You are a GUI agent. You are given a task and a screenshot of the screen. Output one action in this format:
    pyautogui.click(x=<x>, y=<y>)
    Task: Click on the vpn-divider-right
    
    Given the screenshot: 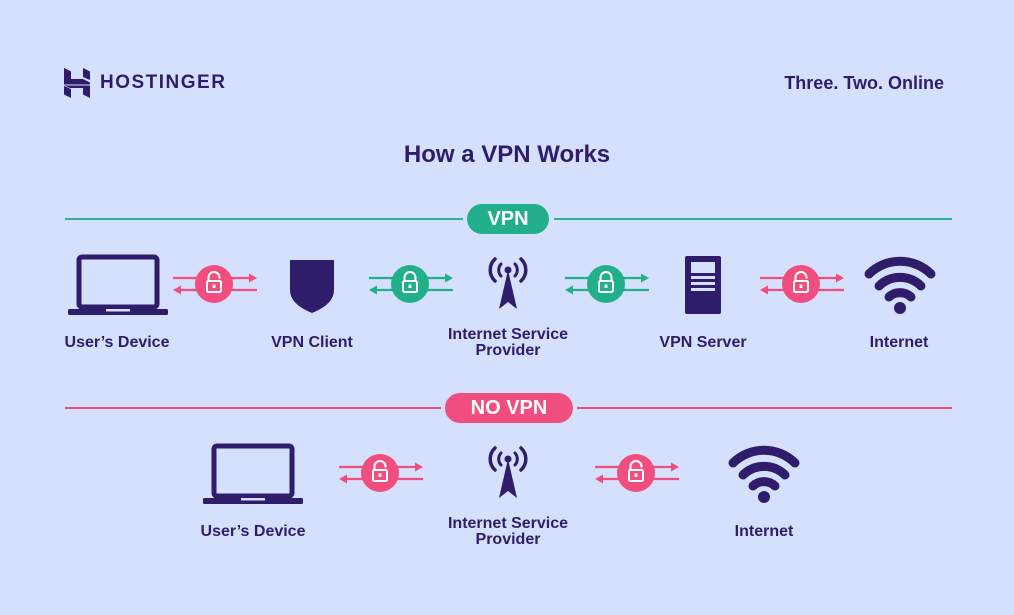 What is the action you would take?
    pyautogui.click(x=753, y=219)
    